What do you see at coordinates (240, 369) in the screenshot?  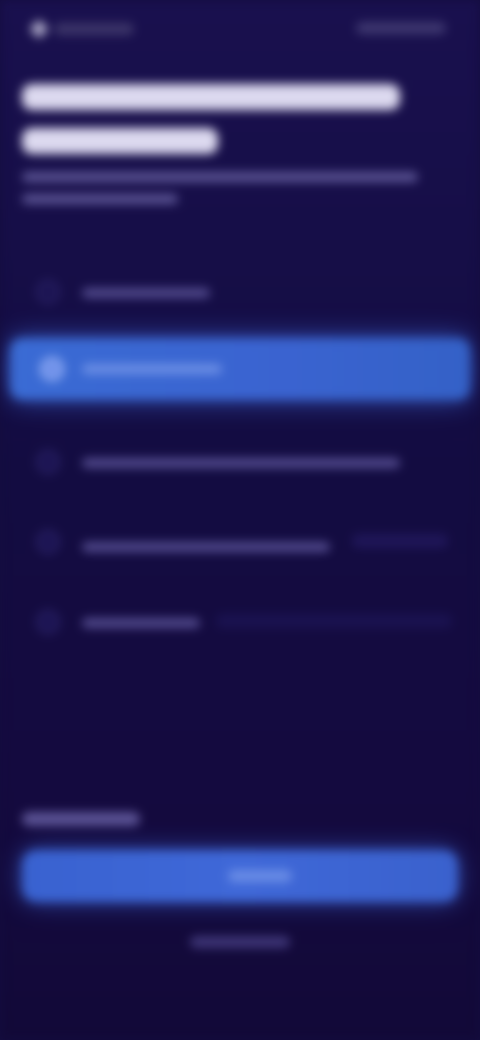 I see `option-item-selected` at bounding box center [240, 369].